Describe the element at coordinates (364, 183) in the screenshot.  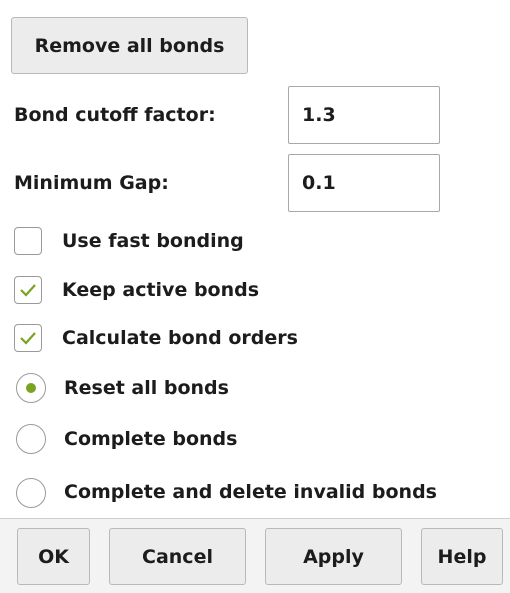
I see `minimum-gap-input: 0.1` at that location.